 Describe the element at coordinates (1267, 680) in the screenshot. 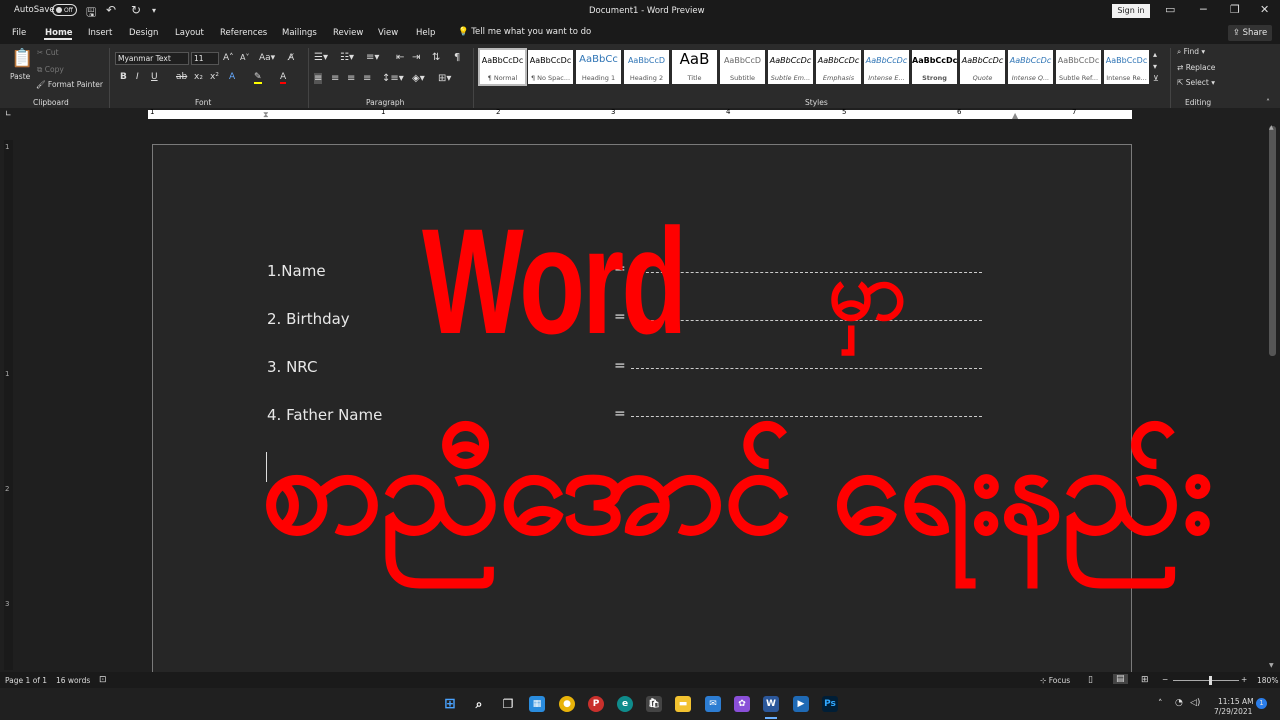

I see `zoom-level: 180%` at that location.